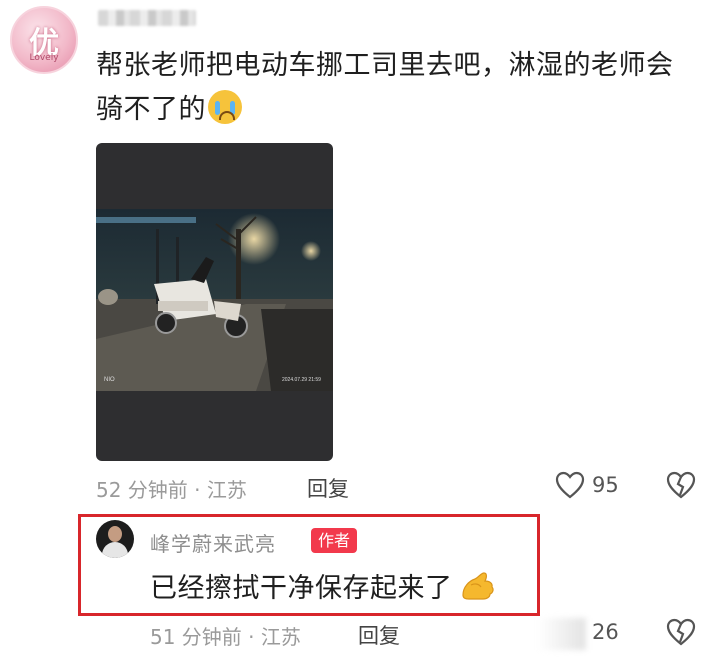  What do you see at coordinates (115, 534) in the screenshot?
I see `author-avatar-face` at bounding box center [115, 534].